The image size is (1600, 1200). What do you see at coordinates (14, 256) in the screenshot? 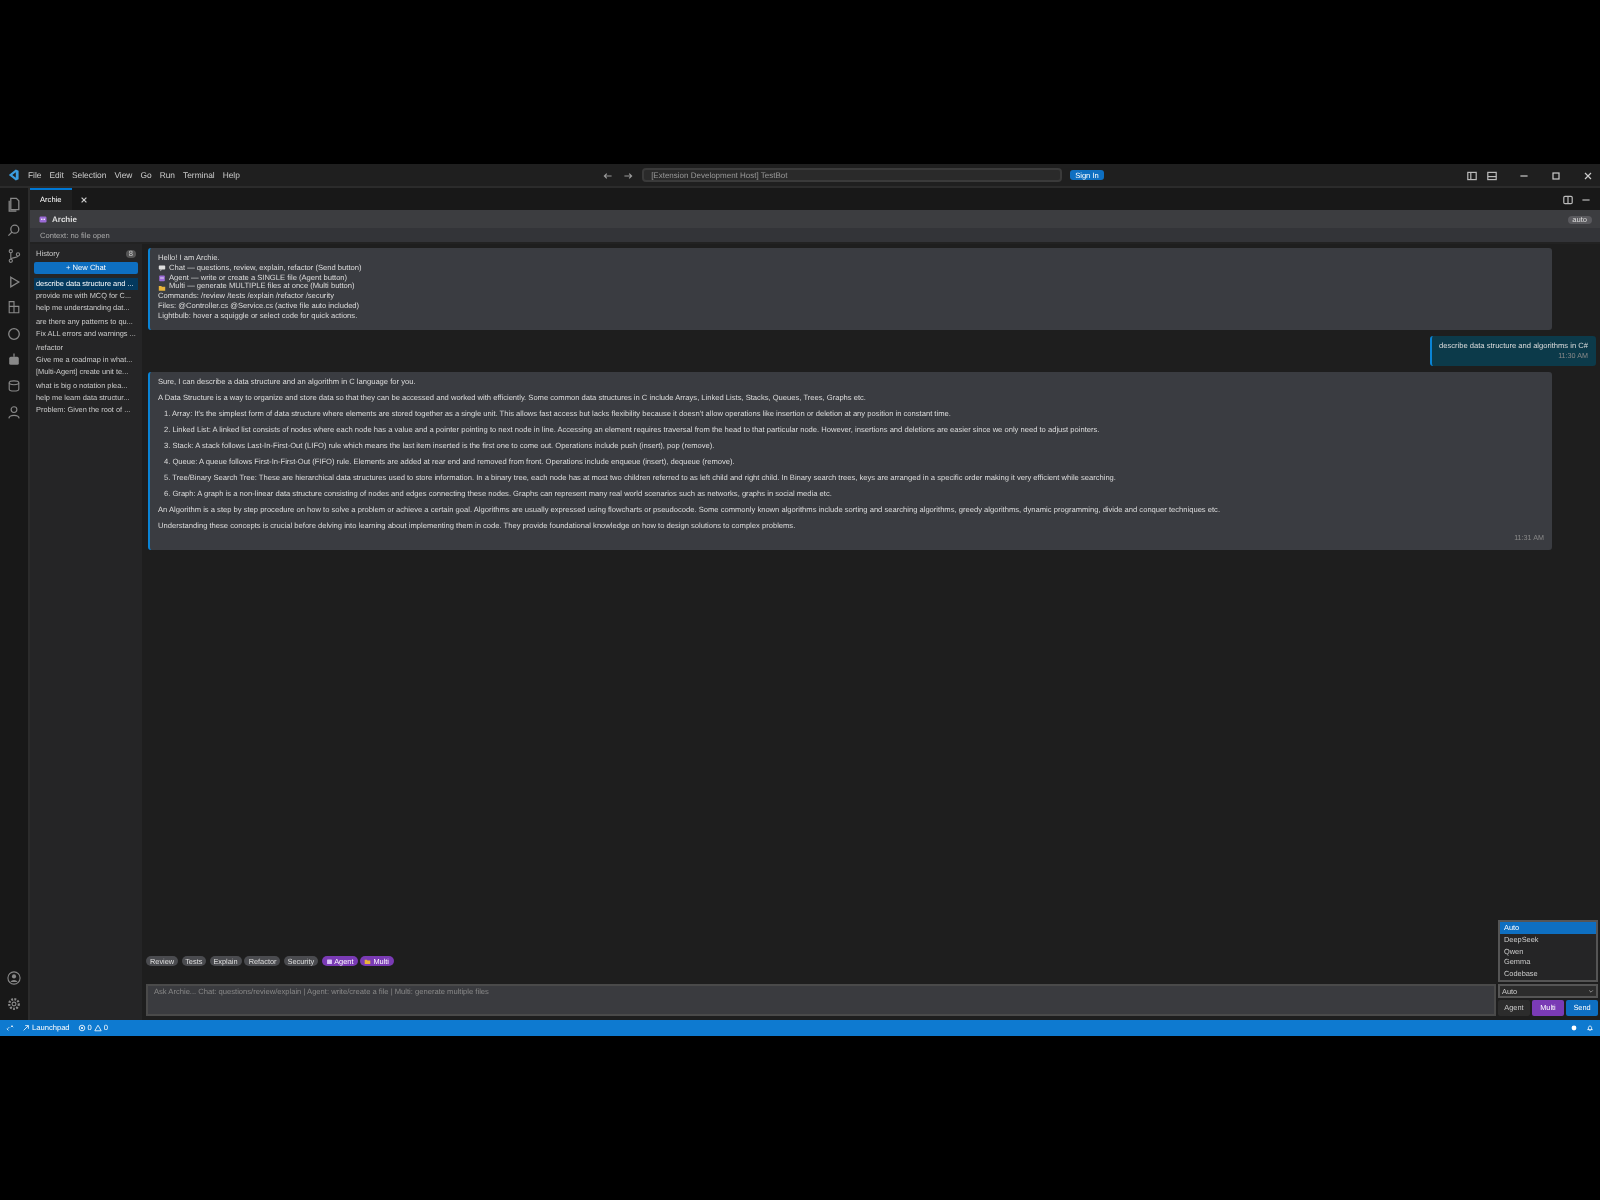
I see `source-control-icon` at bounding box center [14, 256].